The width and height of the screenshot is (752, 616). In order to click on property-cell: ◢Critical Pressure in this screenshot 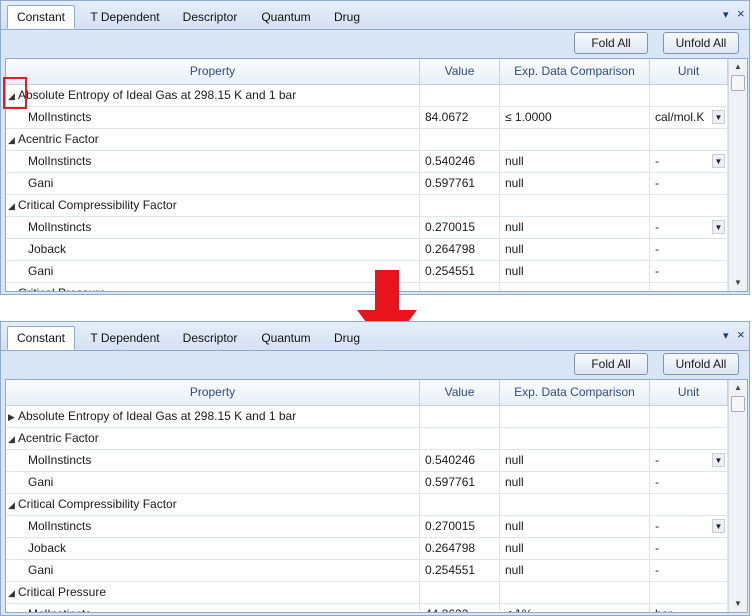, I will do `click(213, 592)`.